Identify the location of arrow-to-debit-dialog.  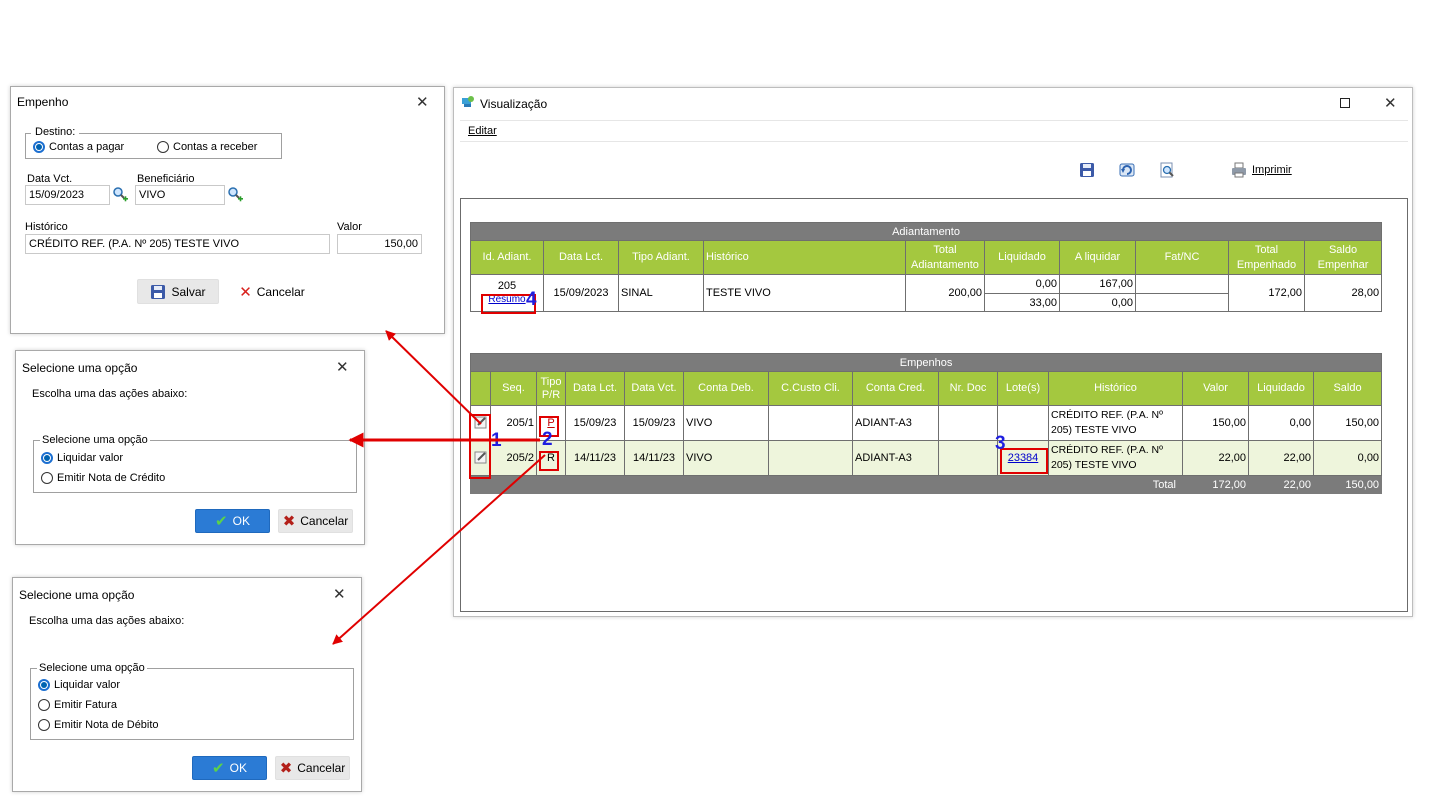
(439, 549).